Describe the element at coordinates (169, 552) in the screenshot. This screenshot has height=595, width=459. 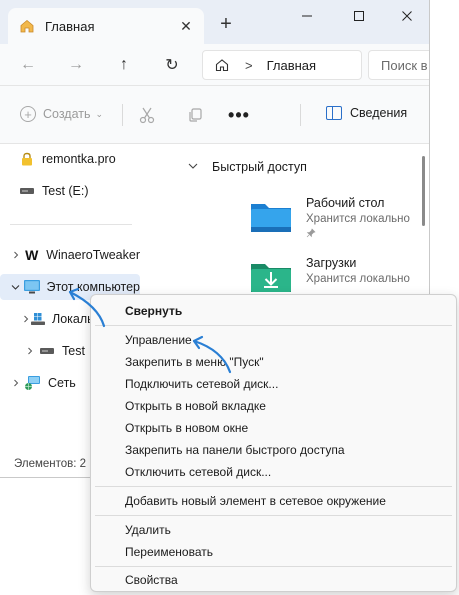
I see `menu-item-rename: Переименовать` at that location.